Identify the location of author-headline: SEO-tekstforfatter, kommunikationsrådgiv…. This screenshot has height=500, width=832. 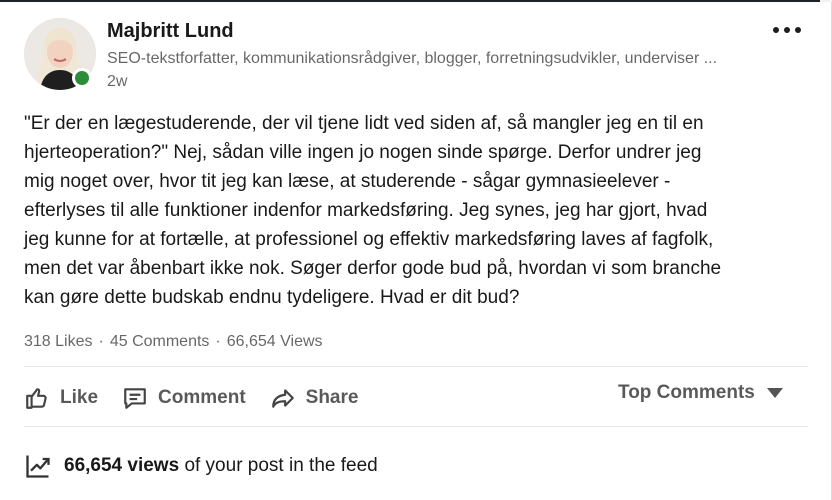
(412, 58).